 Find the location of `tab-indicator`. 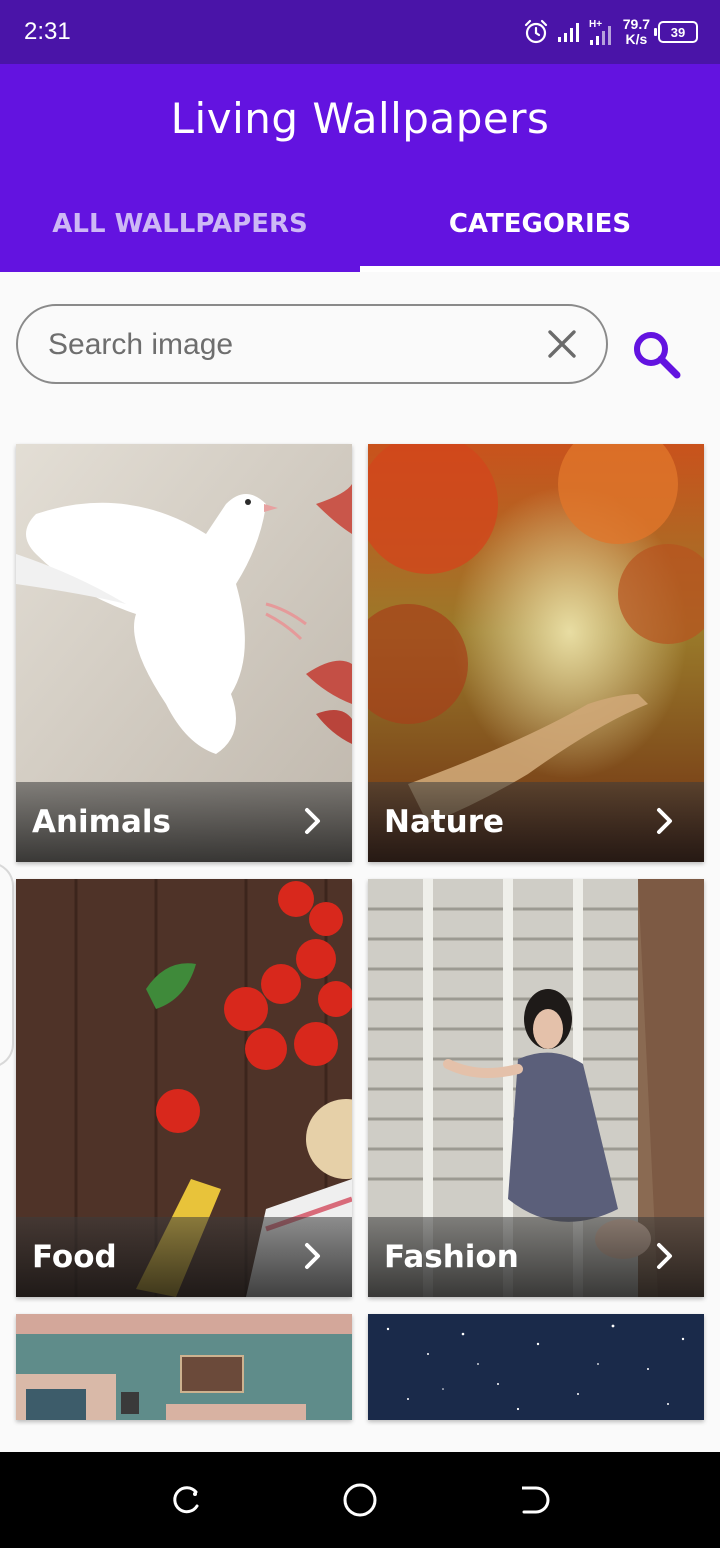

tab-indicator is located at coordinates (540, 269).